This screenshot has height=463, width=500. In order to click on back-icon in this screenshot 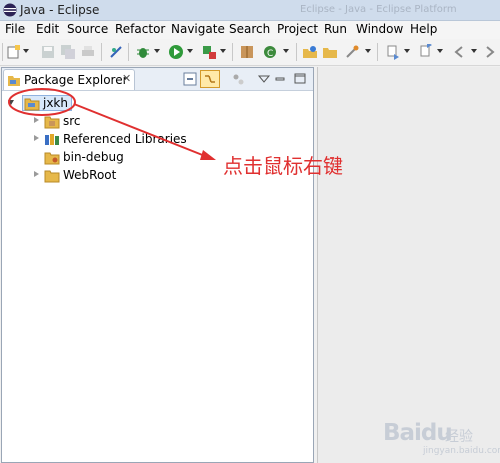, I will do `click(460, 52)`.